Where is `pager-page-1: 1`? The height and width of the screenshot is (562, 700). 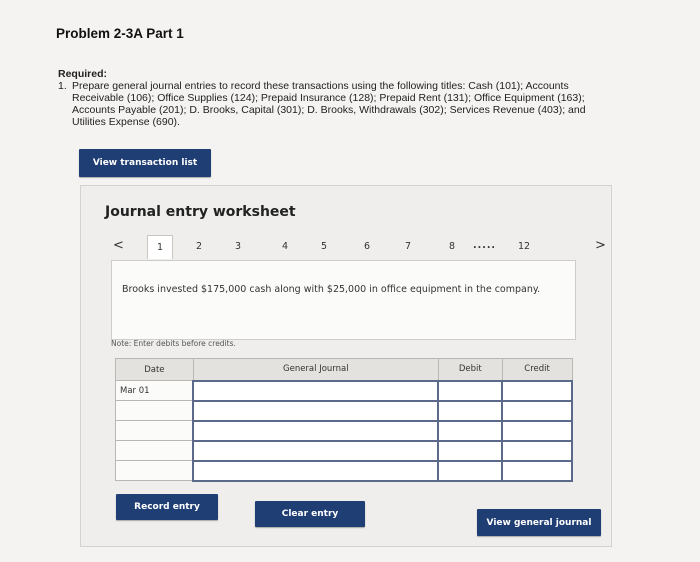
pager-page-1: 1 is located at coordinates (160, 247).